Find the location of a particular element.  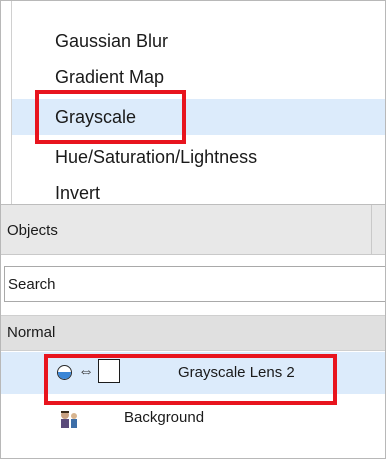

blend-mode-bar: Normal is located at coordinates (193, 333).